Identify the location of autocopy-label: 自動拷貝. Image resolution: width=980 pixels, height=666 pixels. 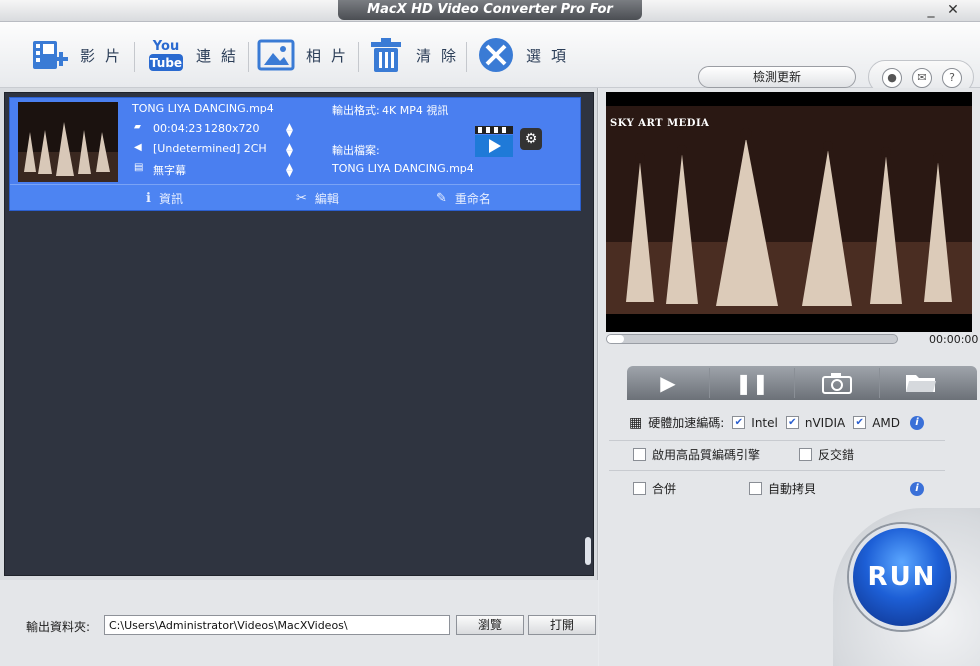
(792, 489).